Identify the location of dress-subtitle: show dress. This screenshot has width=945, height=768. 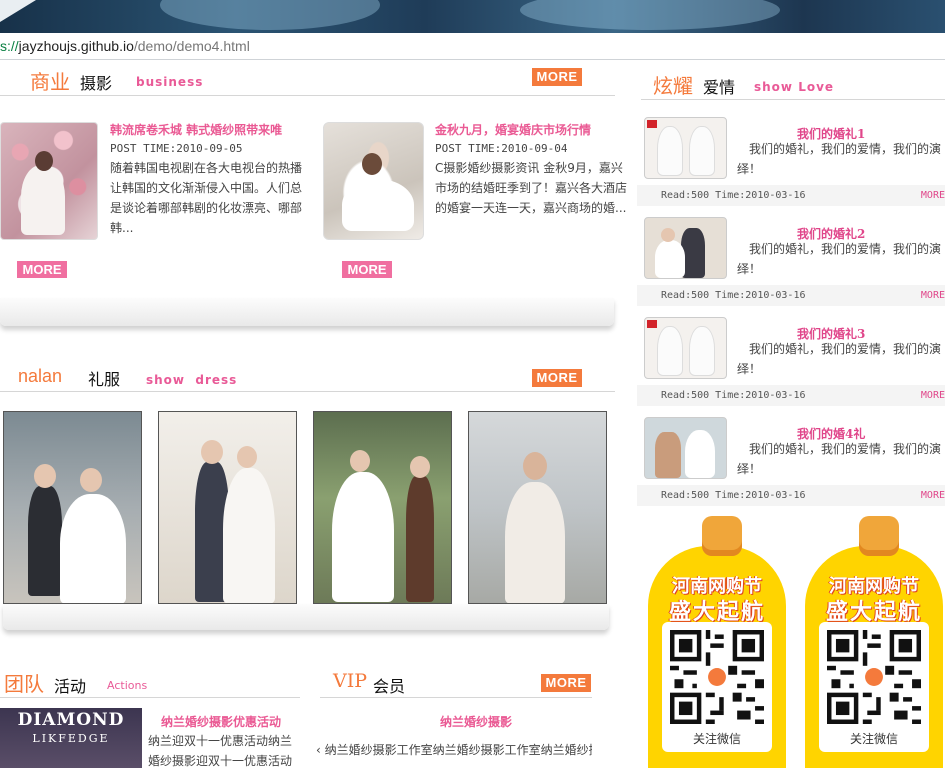
(192, 380).